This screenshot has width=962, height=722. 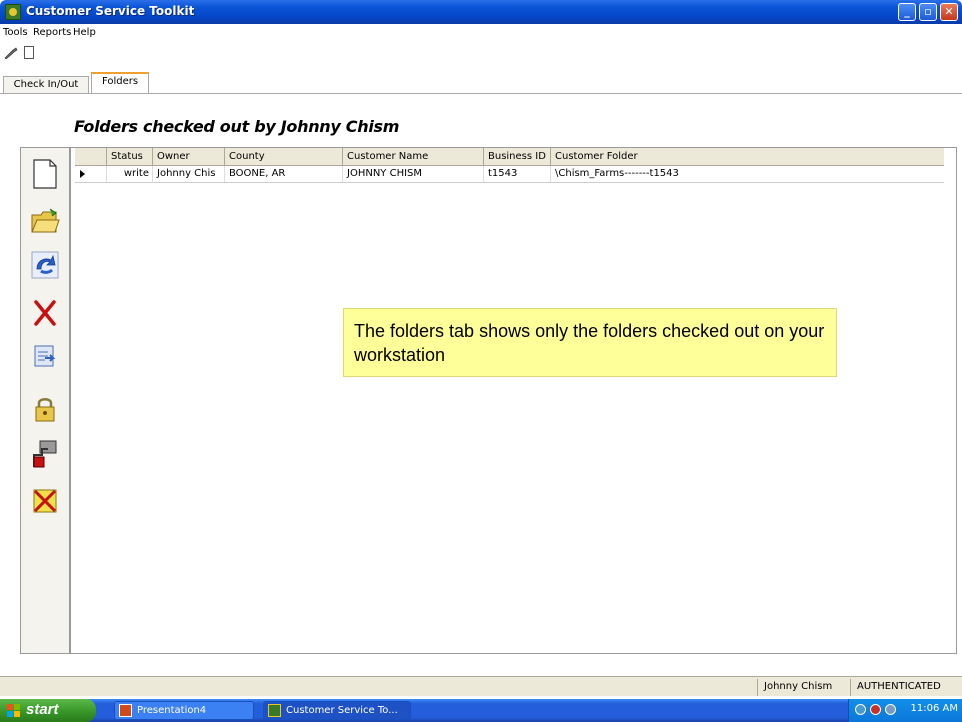 I want to click on refresh-icon, so click(x=45, y=265).